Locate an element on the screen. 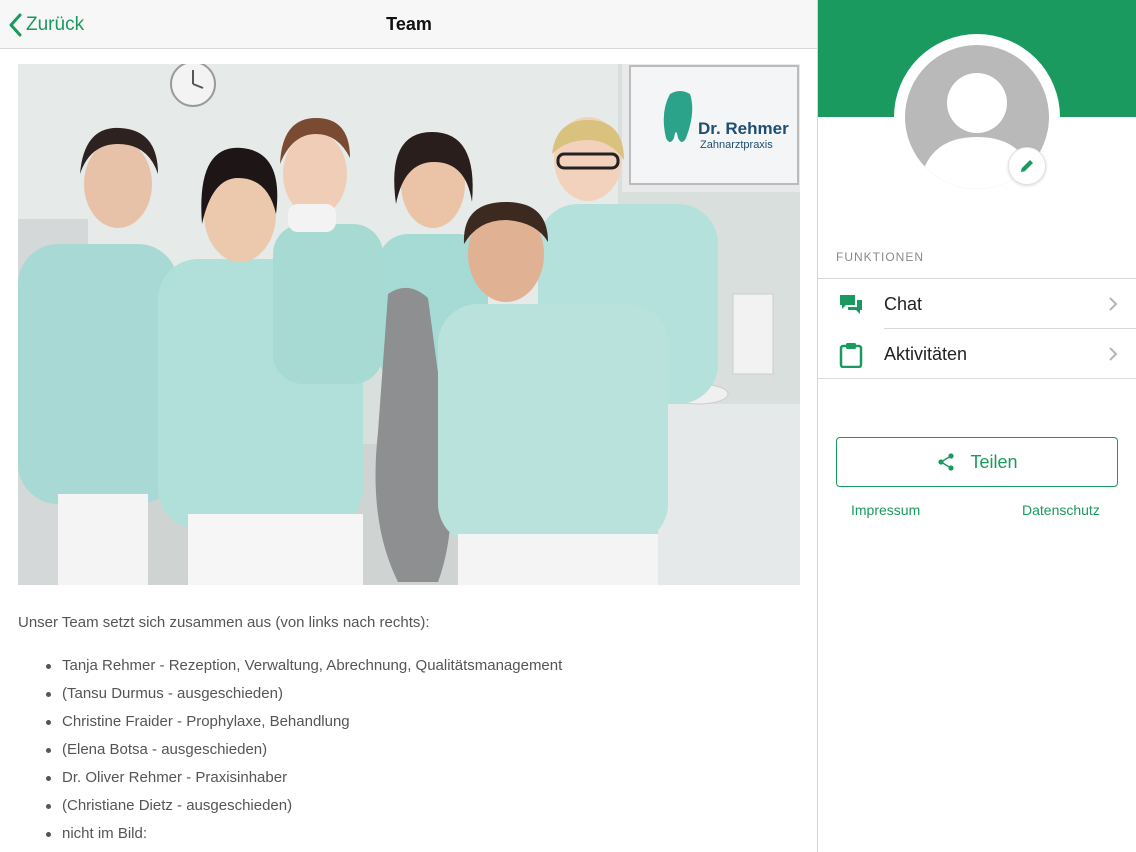 Image resolution: width=1136 pixels, height=852 pixels. menu-item-activities: Aktivitäten is located at coordinates (977, 354).